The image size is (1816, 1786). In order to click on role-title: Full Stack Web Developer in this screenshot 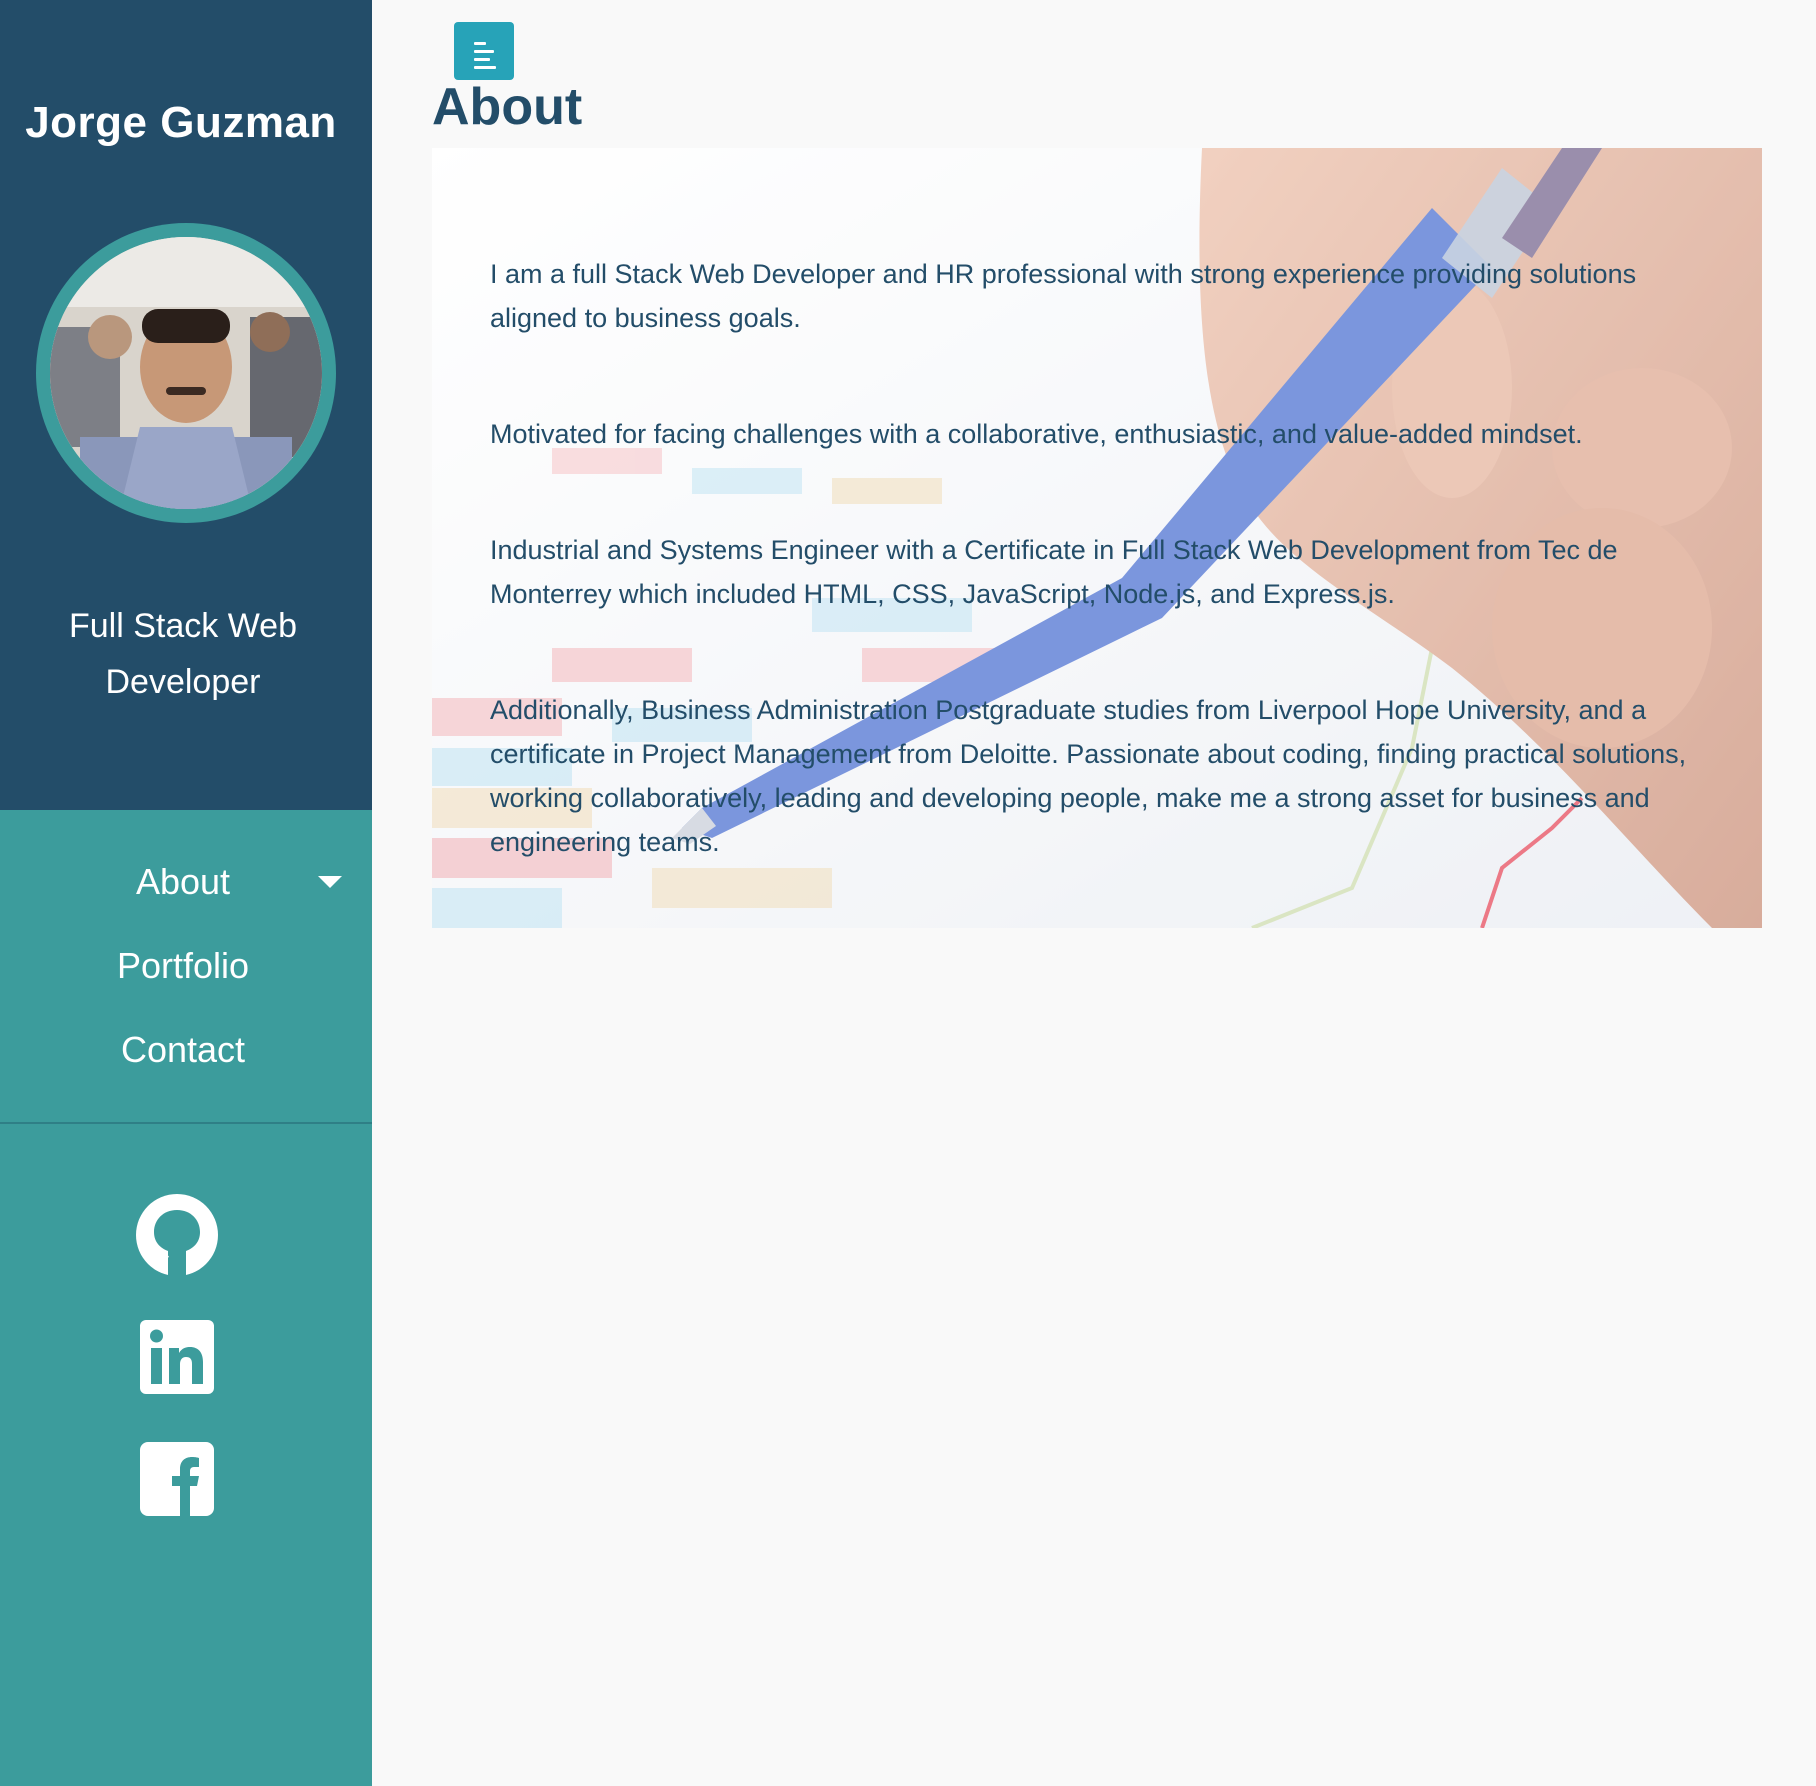, I will do `click(182, 654)`.